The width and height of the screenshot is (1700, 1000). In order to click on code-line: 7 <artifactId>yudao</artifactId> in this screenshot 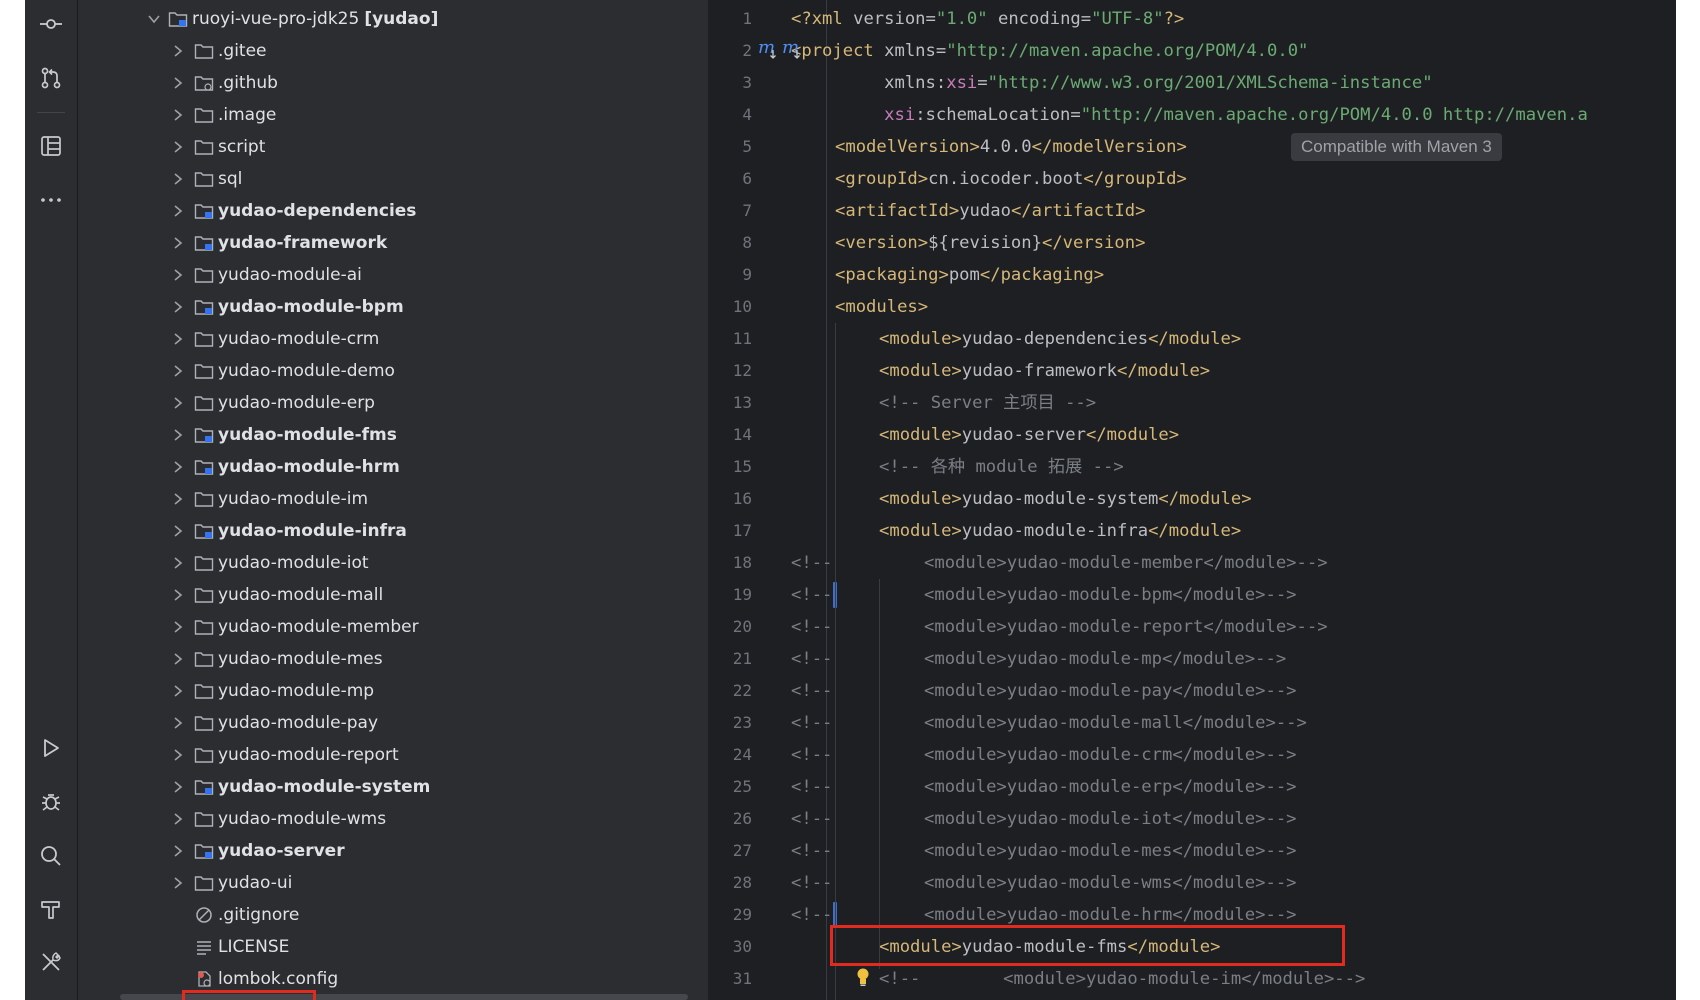, I will do `click(1192, 211)`.